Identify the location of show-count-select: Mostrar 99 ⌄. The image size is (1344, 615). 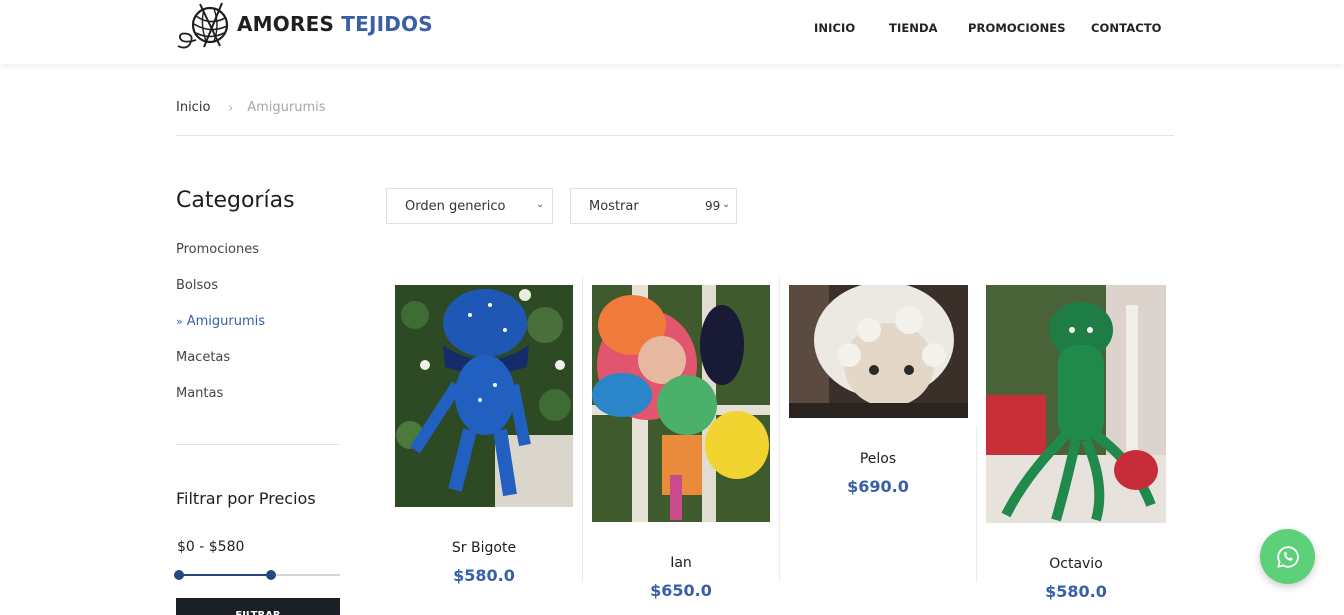
(653, 206).